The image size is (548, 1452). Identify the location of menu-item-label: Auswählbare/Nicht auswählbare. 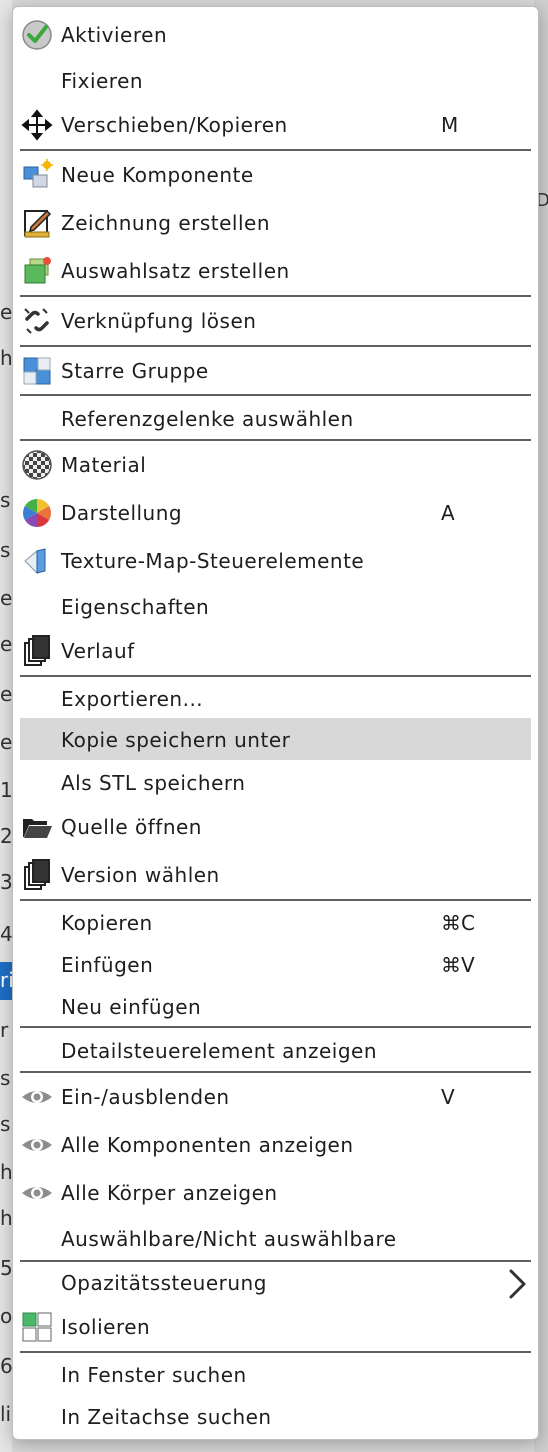
(229, 1239).